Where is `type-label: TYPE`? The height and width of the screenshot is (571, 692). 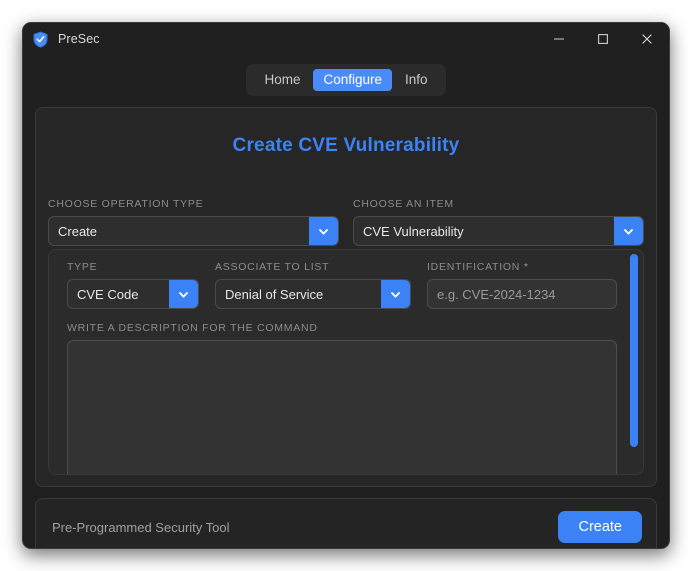 type-label: TYPE is located at coordinates (82, 267).